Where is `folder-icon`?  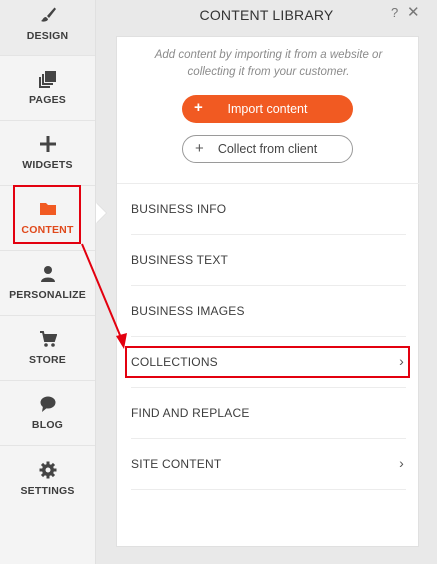 folder-icon is located at coordinates (47, 209).